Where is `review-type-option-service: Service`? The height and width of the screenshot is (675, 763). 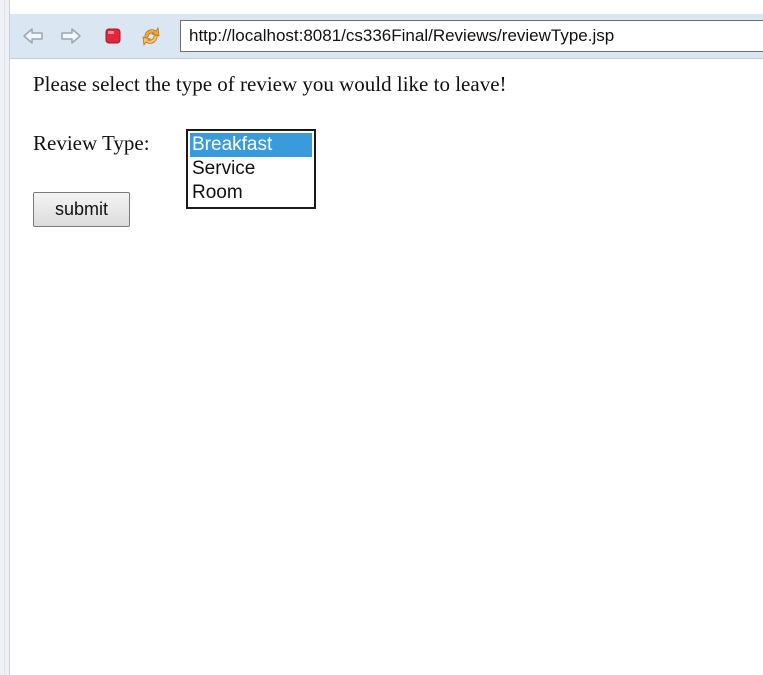
review-type-option-service: Service is located at coordinates (251, 169).